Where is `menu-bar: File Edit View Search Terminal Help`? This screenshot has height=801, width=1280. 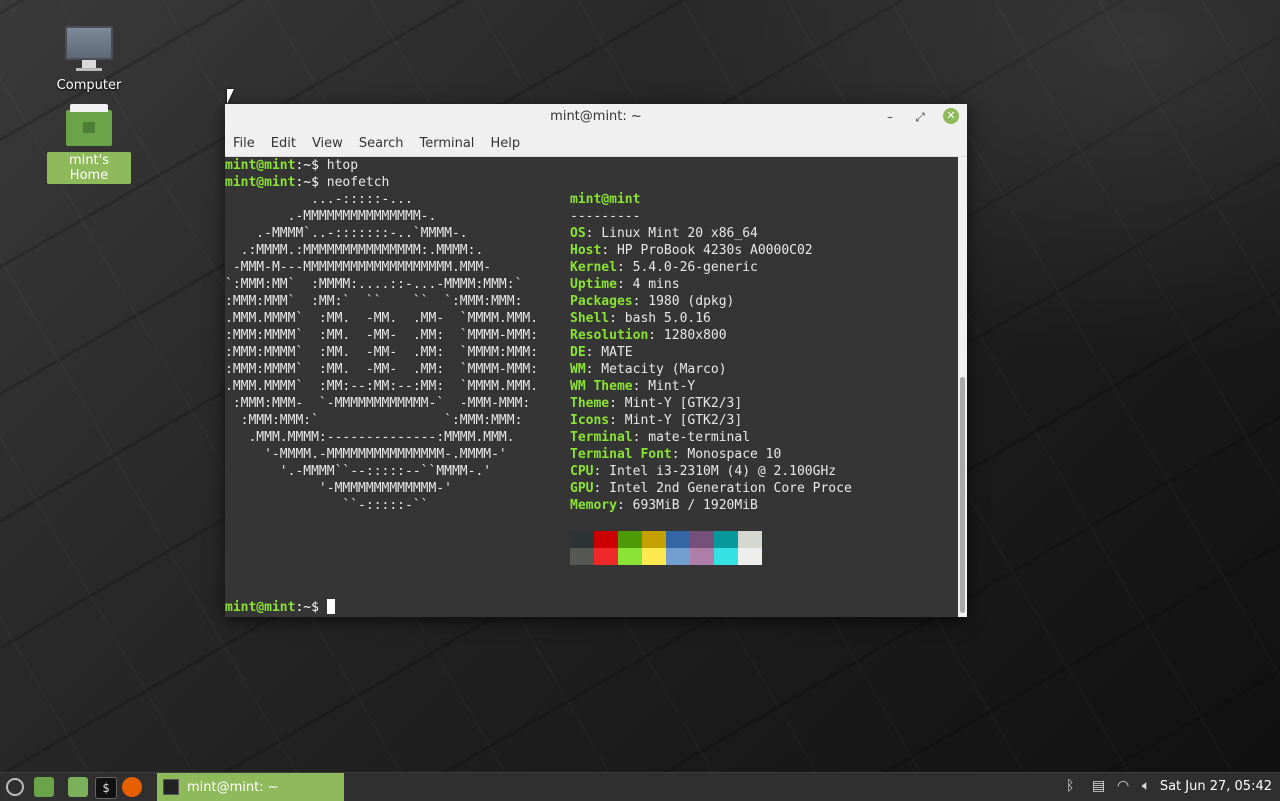 menu-bar: File Edit View Search Terminal Help is located at coordinates (596, 143).